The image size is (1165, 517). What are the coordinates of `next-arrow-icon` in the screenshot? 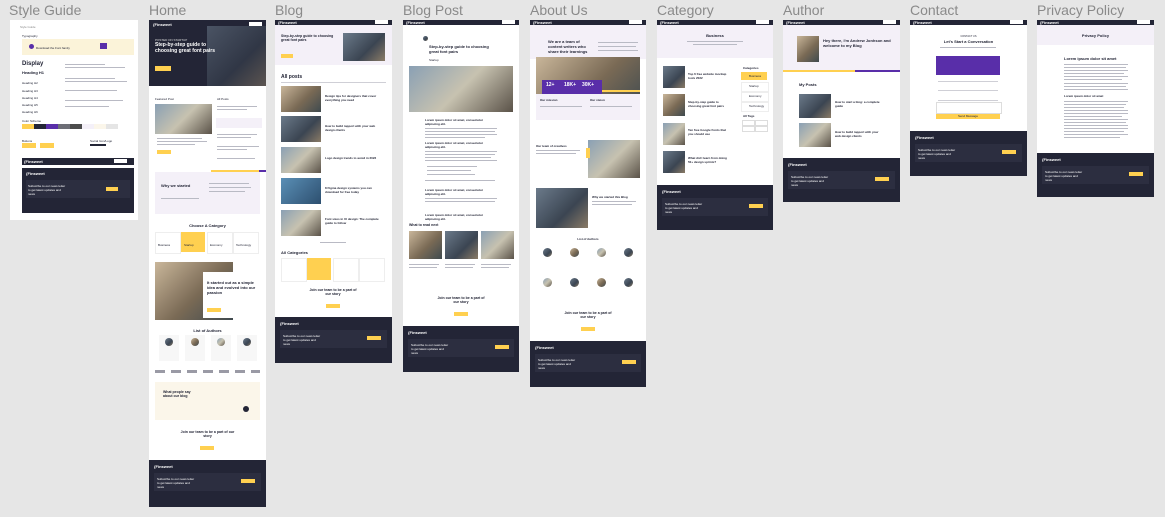 It's located at (246, 409).